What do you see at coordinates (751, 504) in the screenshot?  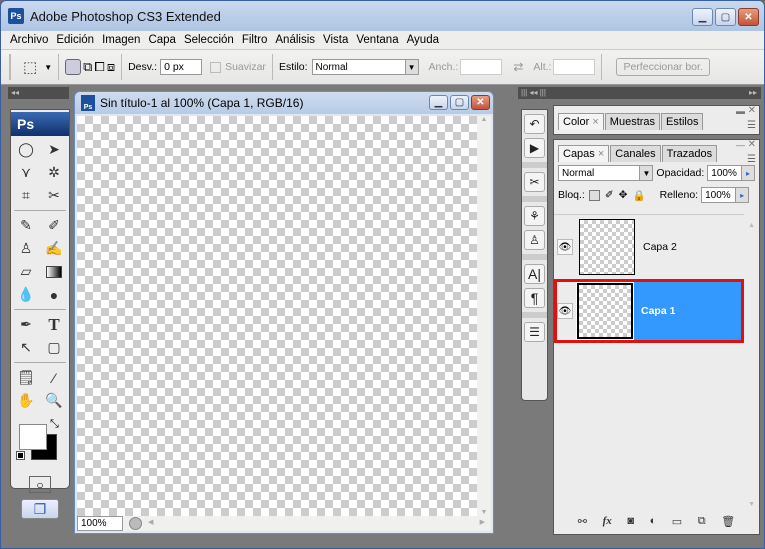 I see `layers-scroll-down-icon: ▼` at bounding box center [751, 504].